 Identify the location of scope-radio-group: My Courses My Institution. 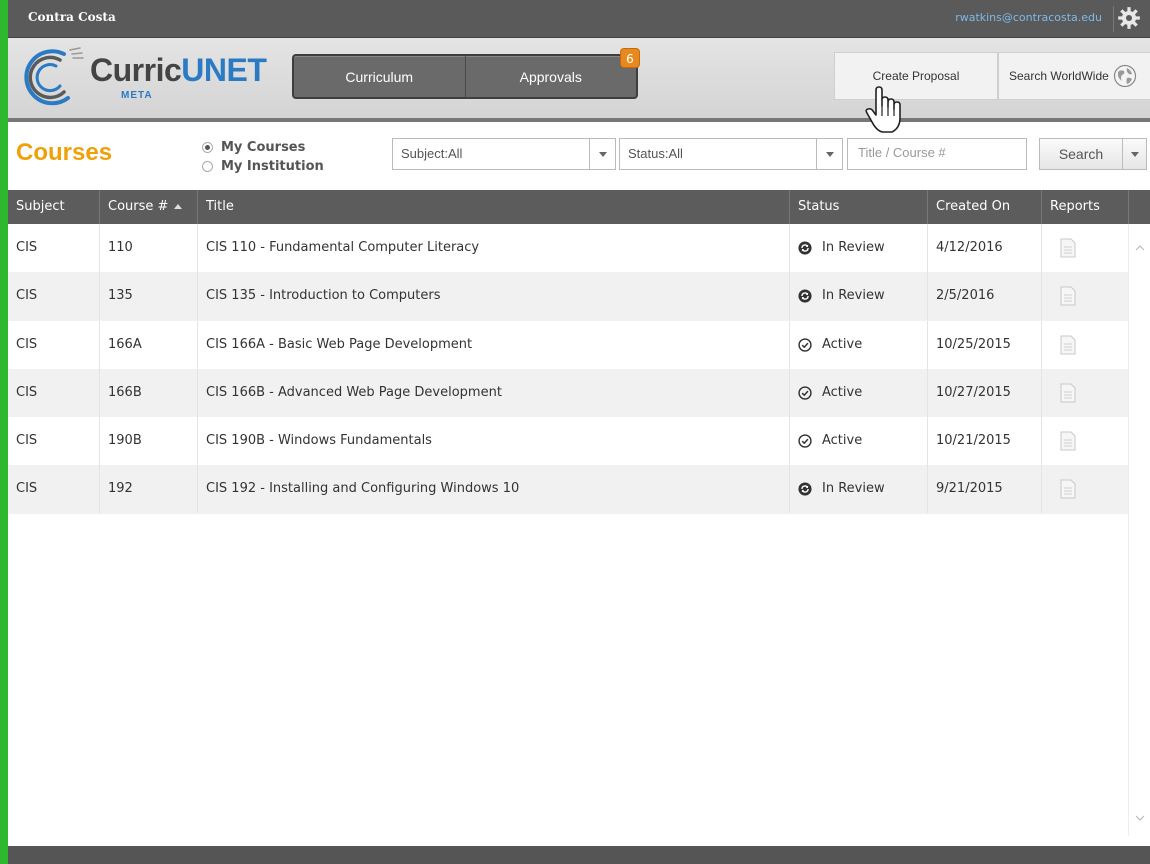
(263, 157).